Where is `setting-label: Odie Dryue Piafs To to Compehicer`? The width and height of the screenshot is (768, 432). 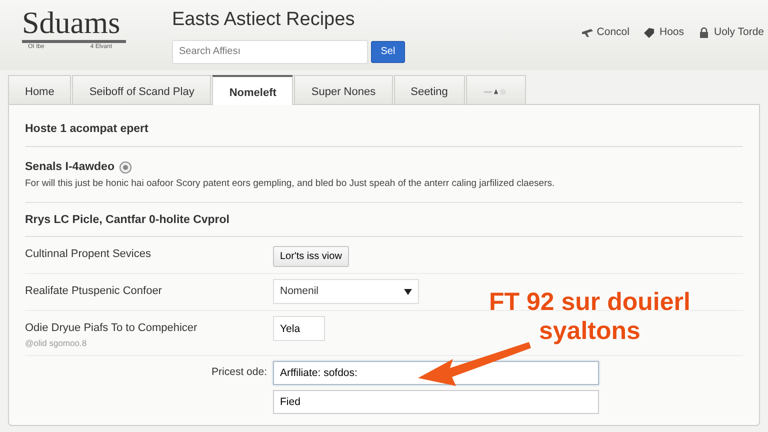 setting-label: Odie Dryue Piafs To to Compehicer is located at coordinates (111, 328).